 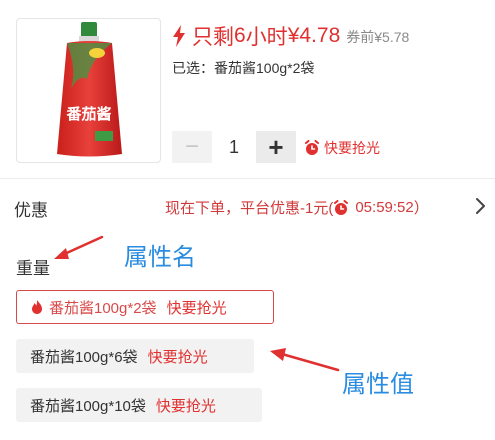 What do you see at coordinates (179, 36) in the screenshot?
I see `lightning-icon` at bounding box center [179, 36].